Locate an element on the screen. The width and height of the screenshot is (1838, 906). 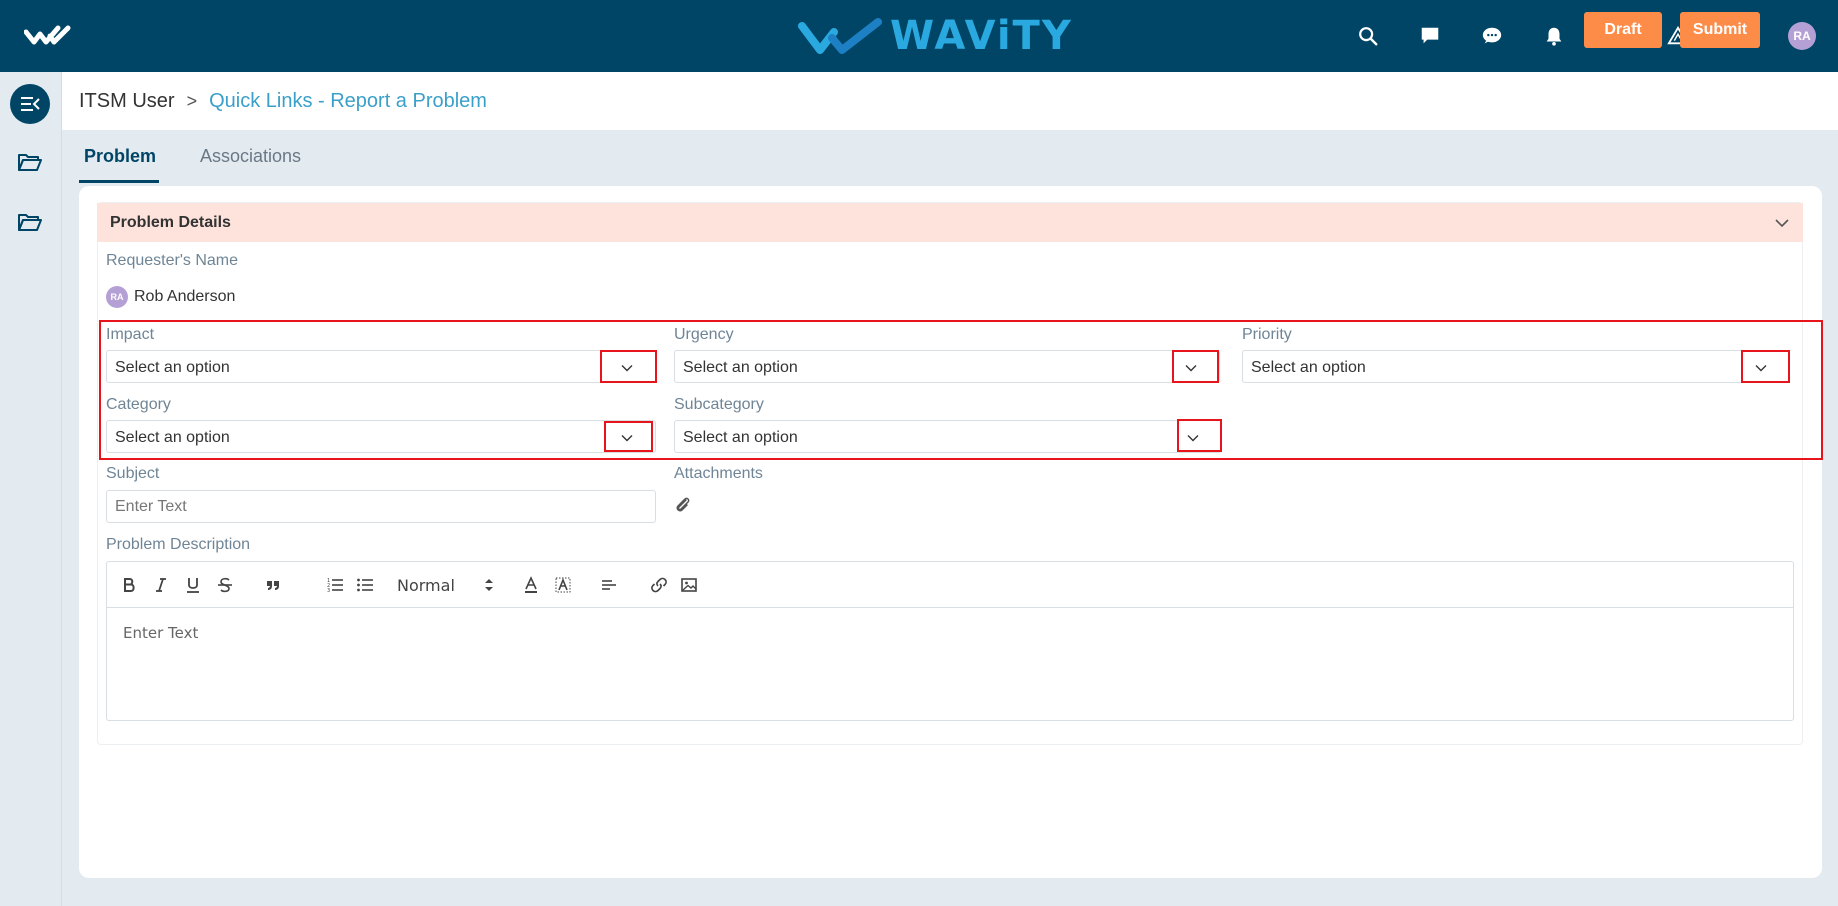
brand-name: WAViTY is located at coordinates (981, 36).